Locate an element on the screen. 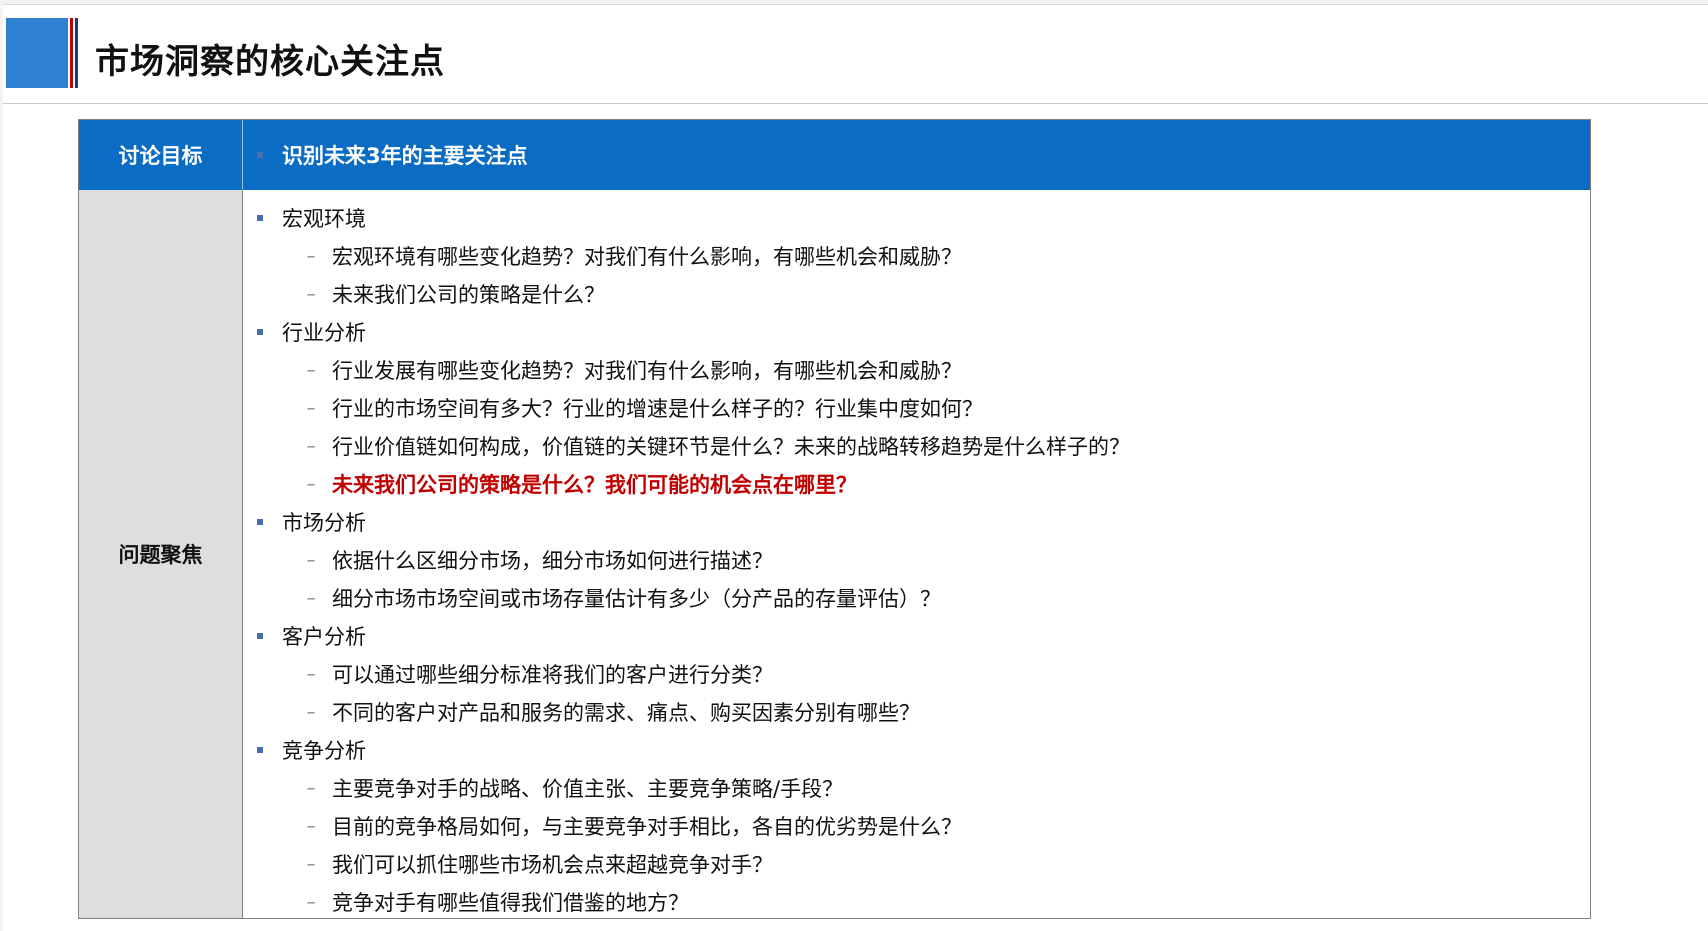 Image resolution: width=1708 pixels, height=931 pixels. title-accent-red-bar is located at coordinates (71, 53).